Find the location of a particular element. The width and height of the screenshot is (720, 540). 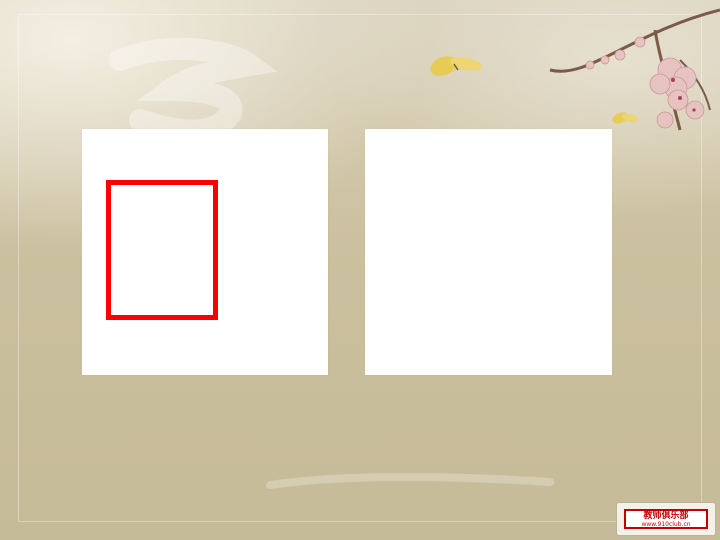

watermark-title: 教师俱乐部 is located at coordinates (666, 516).